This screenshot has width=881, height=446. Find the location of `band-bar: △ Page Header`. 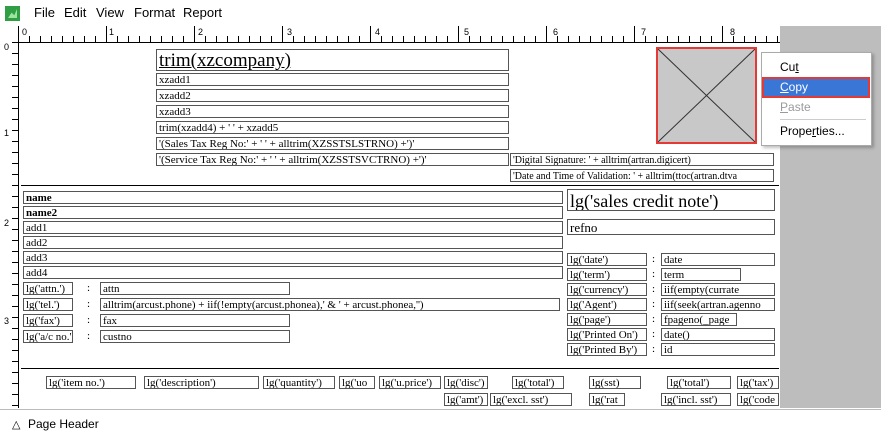

band-bar: △ Page Header is located at coordinates (440, 427).